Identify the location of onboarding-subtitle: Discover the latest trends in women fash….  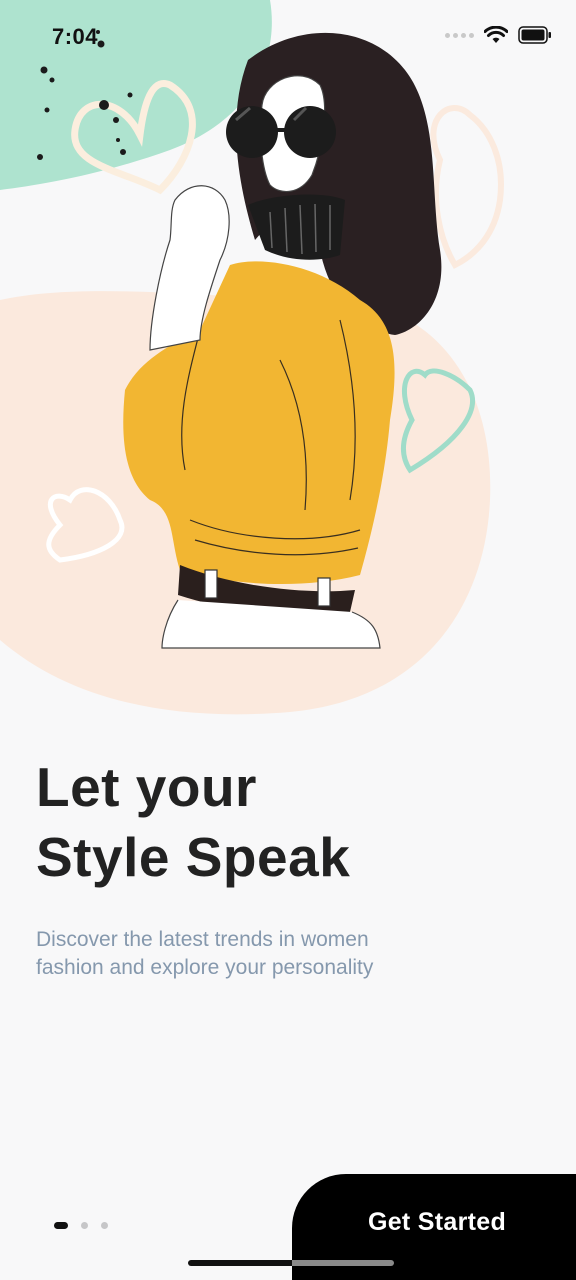
(204, 954).